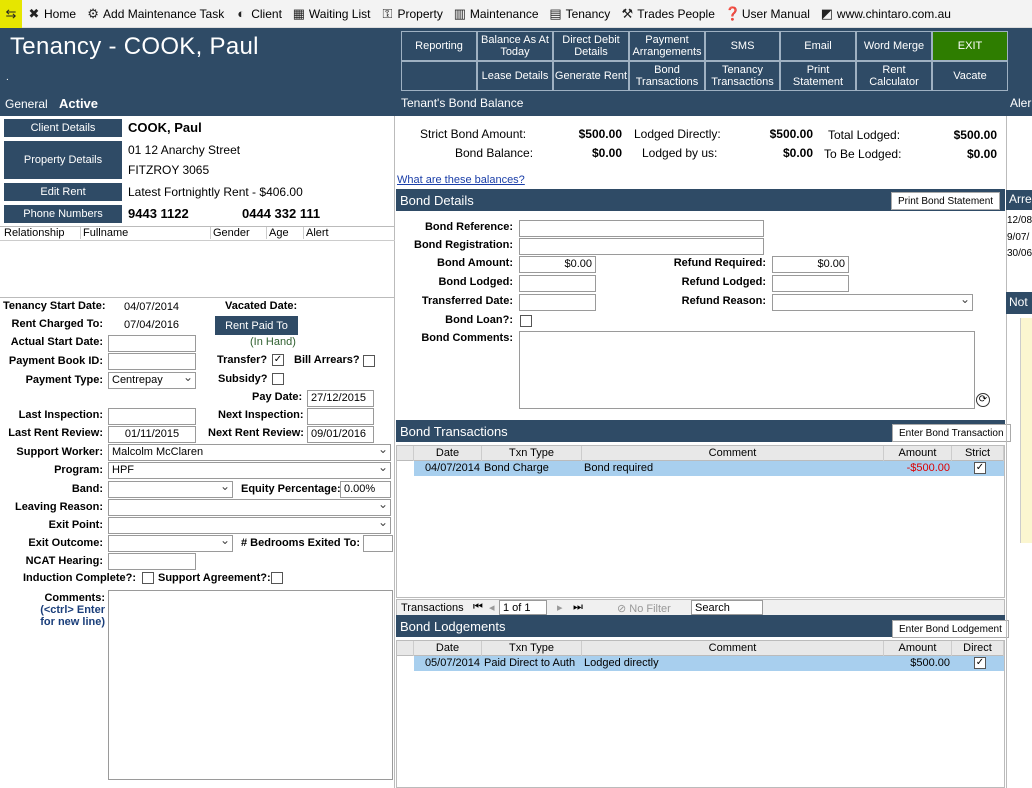 Image resolution: width=1032 pixels, height=788 pixels. I want to click on row-strict-checkbox: ✓, so click(980, 468).